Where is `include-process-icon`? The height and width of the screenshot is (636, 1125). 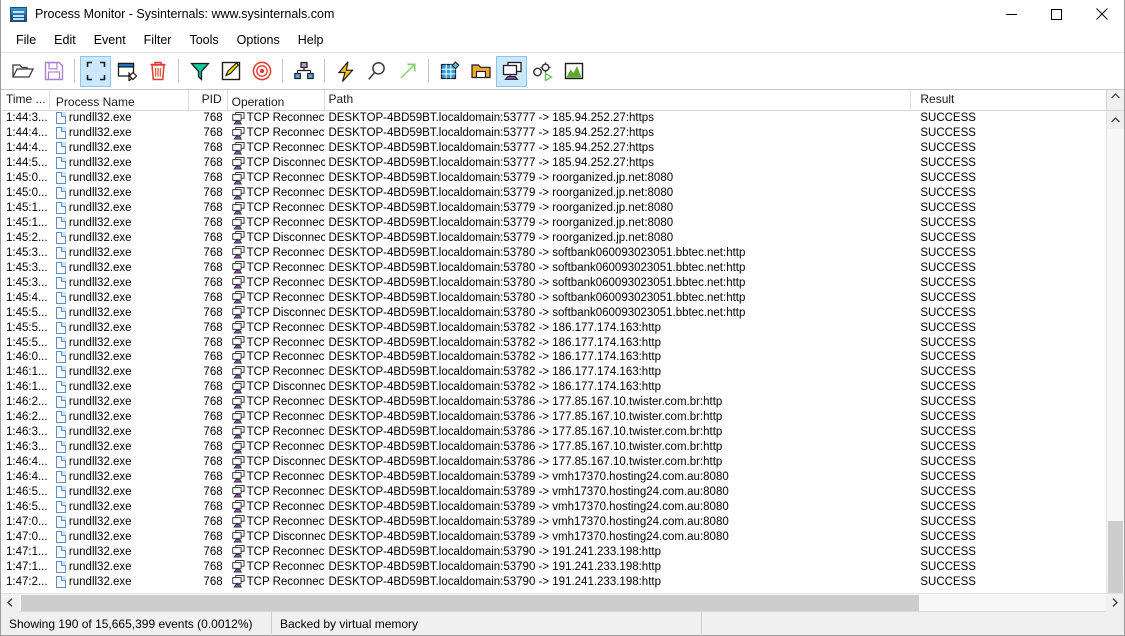
include-process-icon is located at coordinates (261, 71).